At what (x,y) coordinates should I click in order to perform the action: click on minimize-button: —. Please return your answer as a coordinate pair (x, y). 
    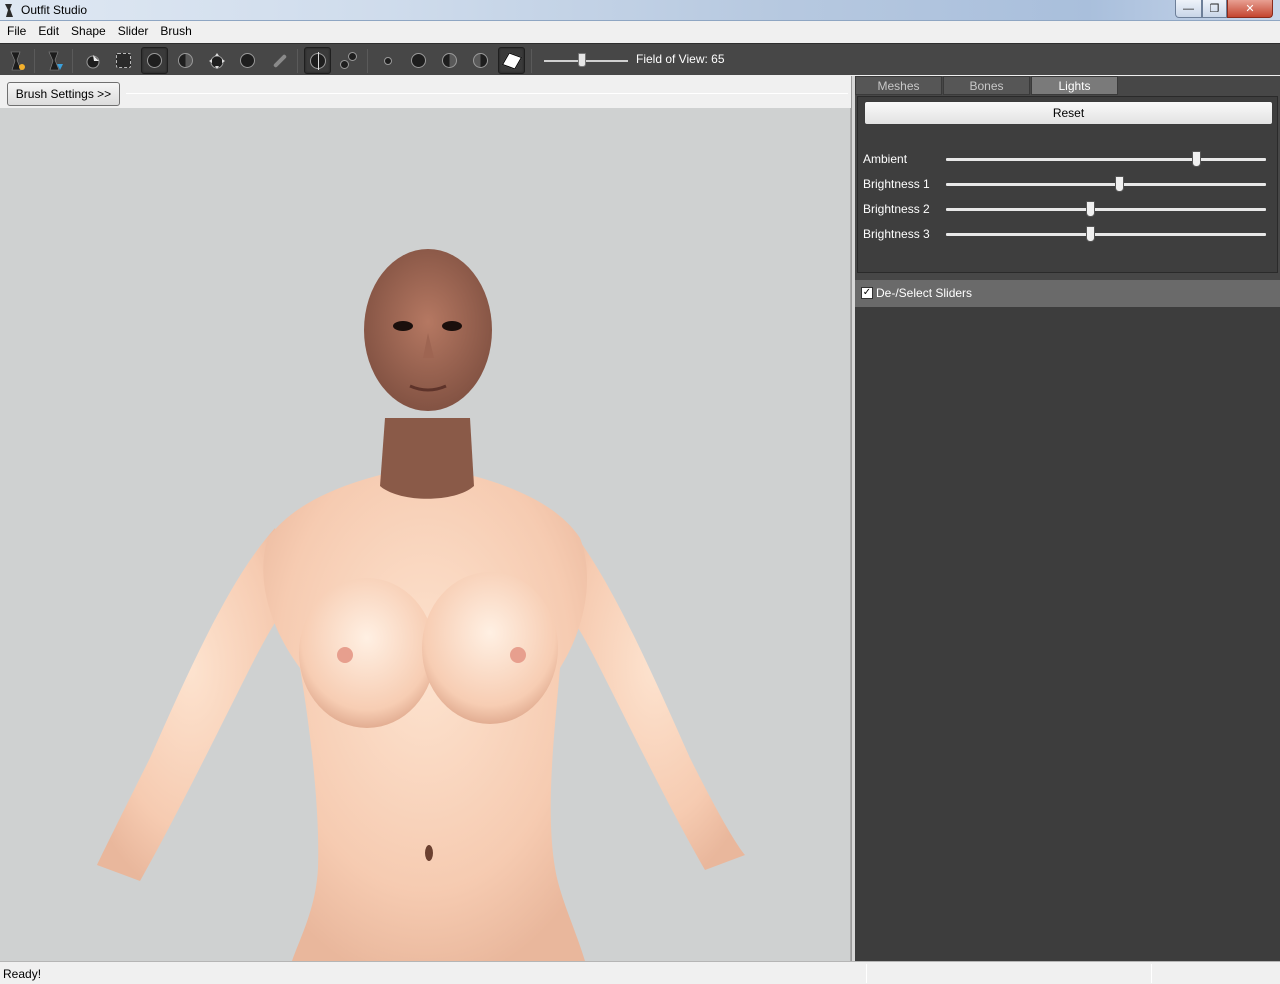
    Looking at the image, I should click on (1188, 9).